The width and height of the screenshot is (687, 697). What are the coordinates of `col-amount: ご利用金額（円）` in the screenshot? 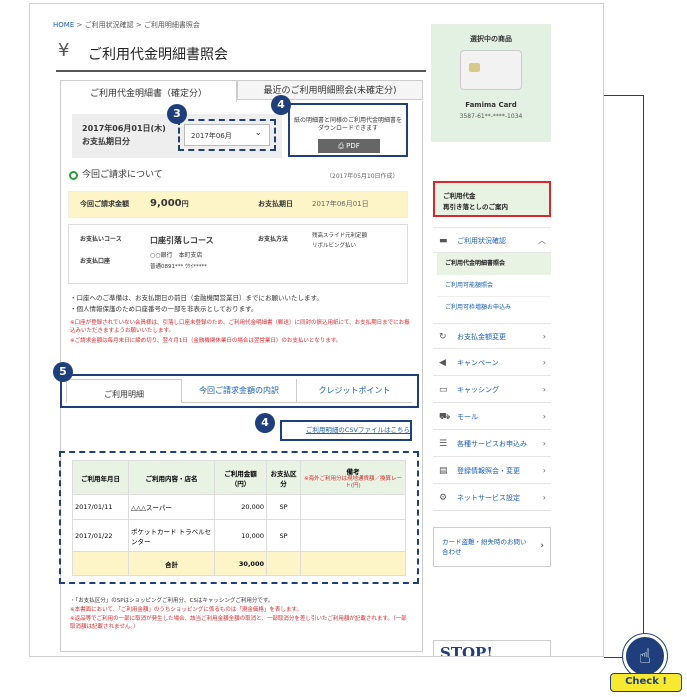 It's located at (240, 477).